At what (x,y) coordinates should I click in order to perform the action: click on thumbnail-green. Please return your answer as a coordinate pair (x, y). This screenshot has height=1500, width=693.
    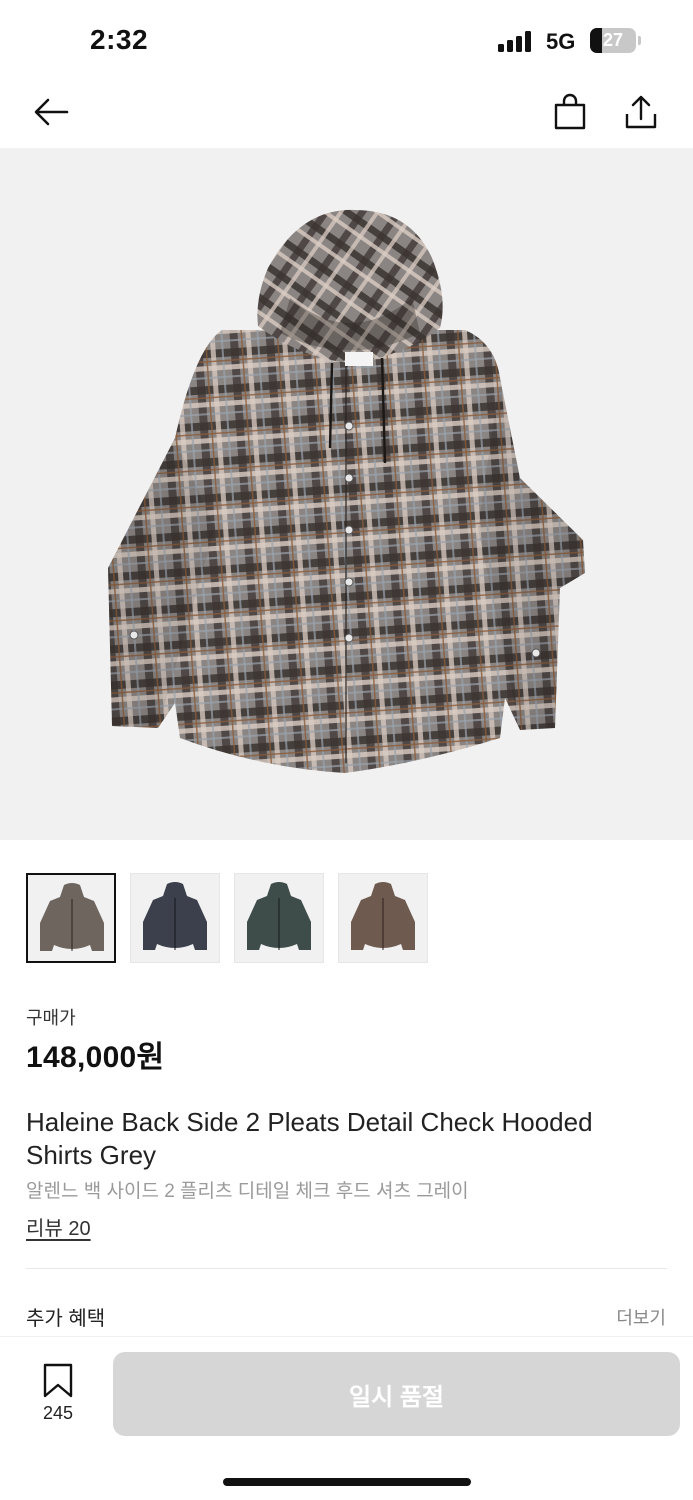
    Looking at the image, I should click on (279, 918).